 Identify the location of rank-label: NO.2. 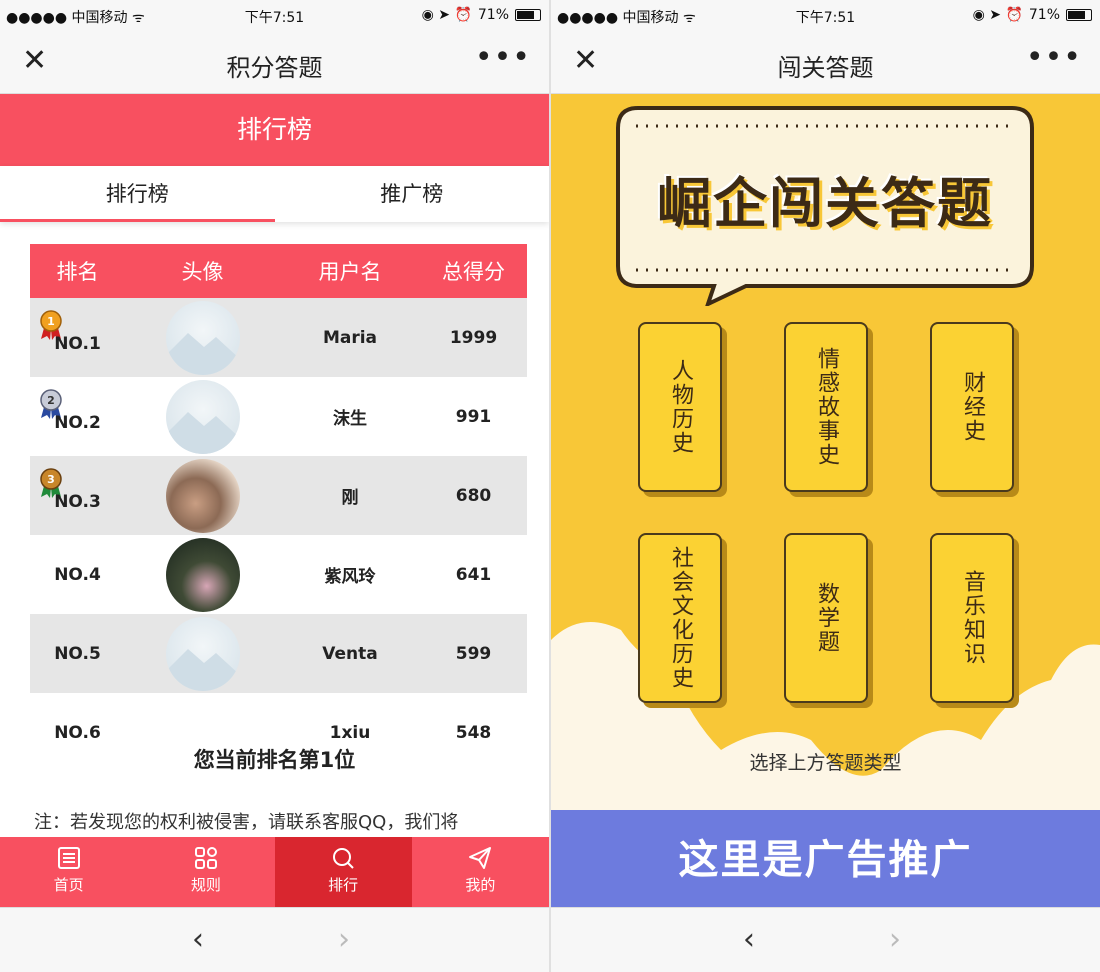
(77, 422).